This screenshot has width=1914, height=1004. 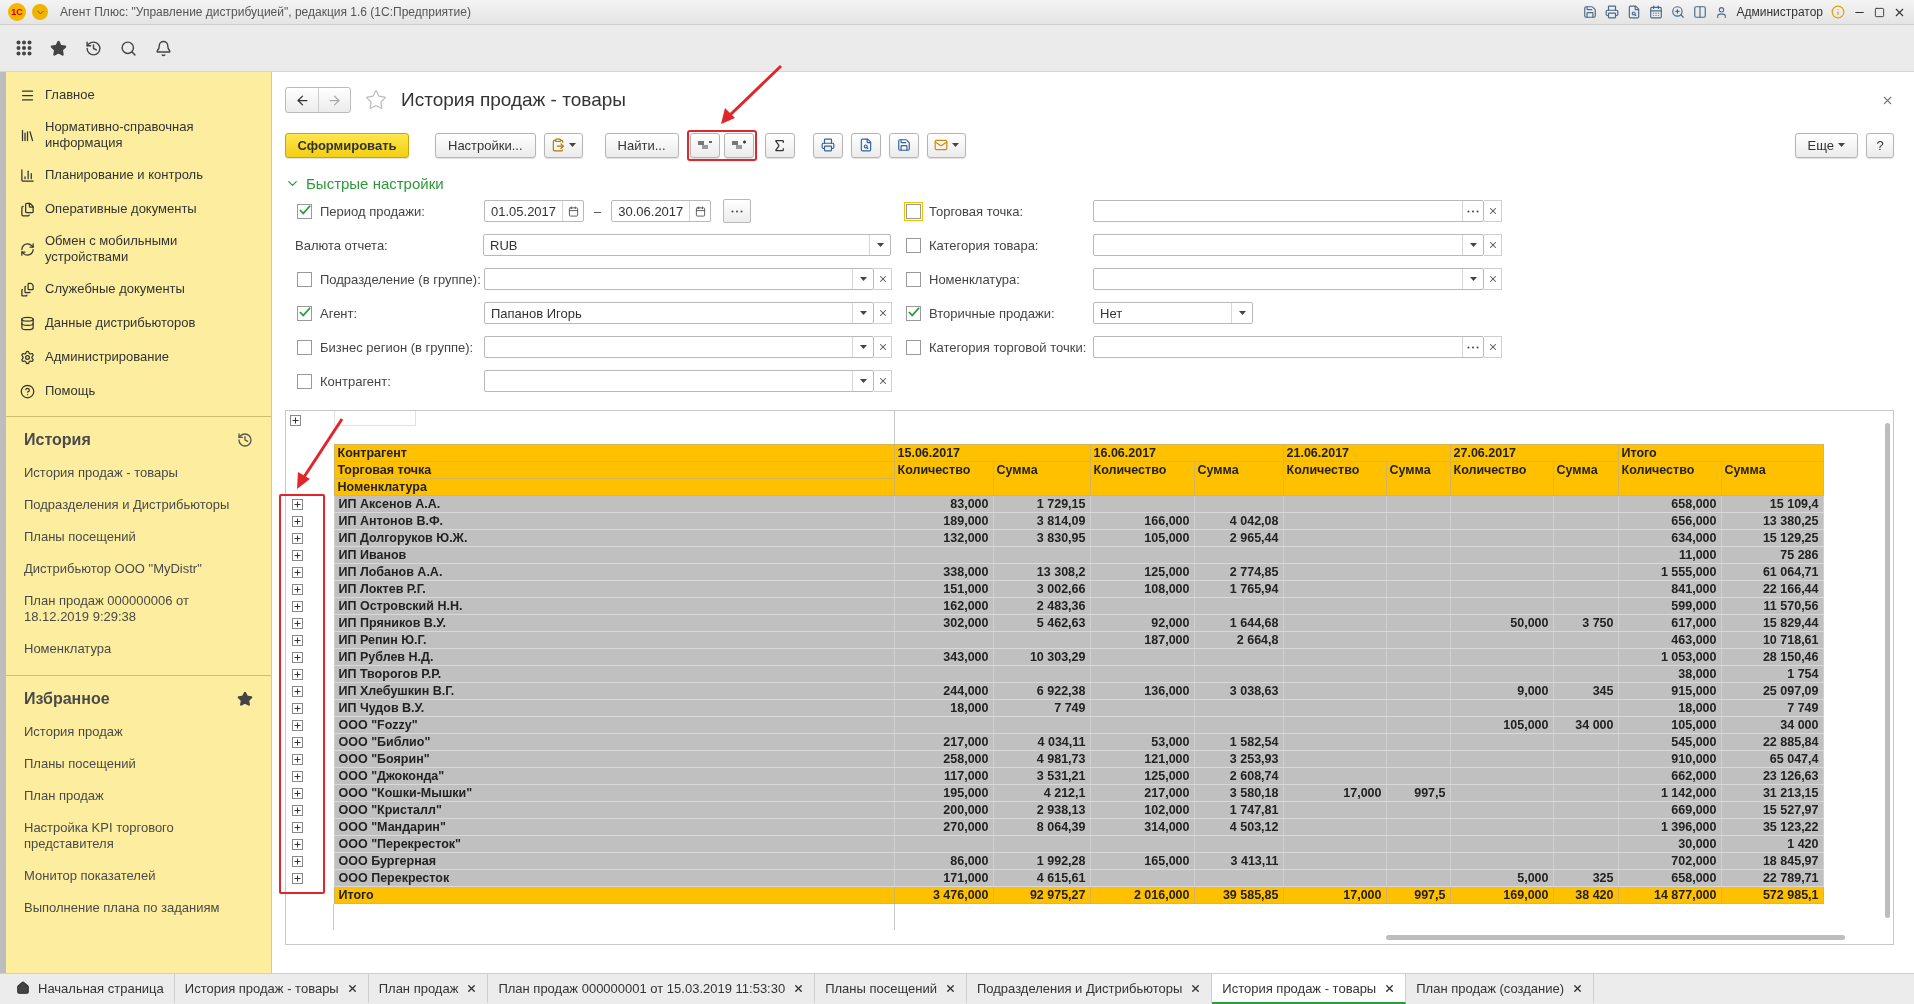 What do you see at coordinates (138, 391) in the screenshot?
I see `sidebar-item: Помощь` at bounding box center [138, 391].